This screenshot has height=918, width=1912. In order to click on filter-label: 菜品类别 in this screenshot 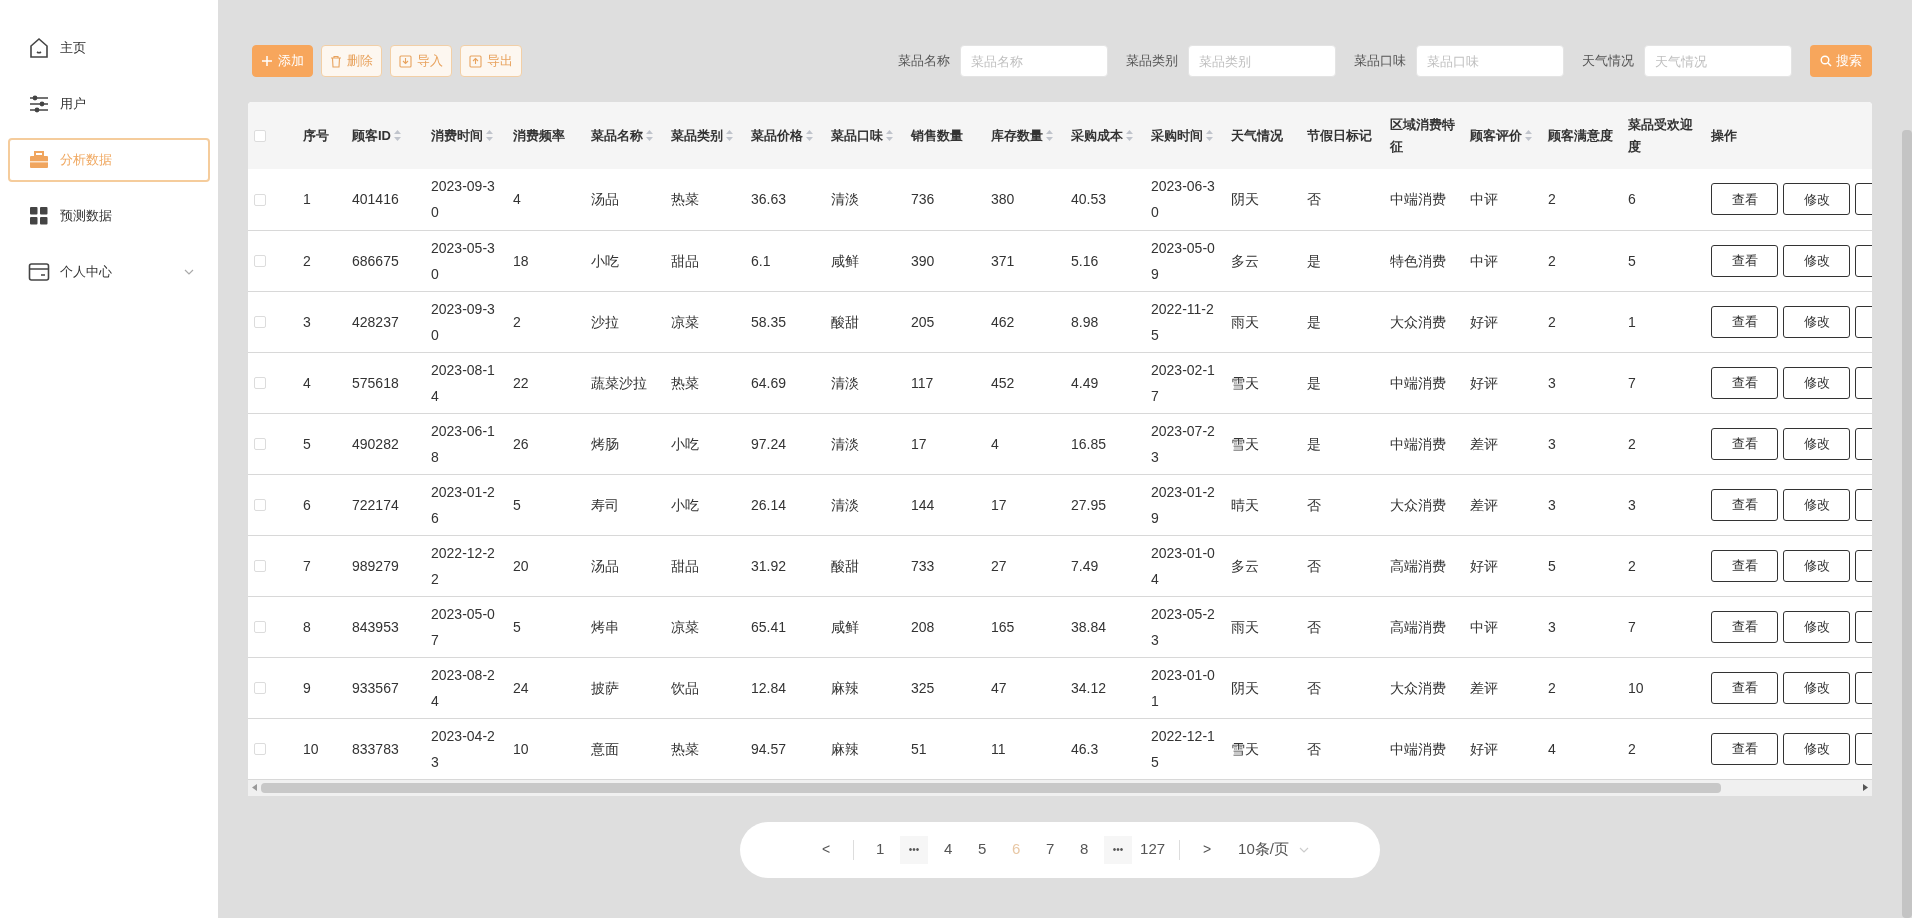, I will do `click(1152, 61)`.